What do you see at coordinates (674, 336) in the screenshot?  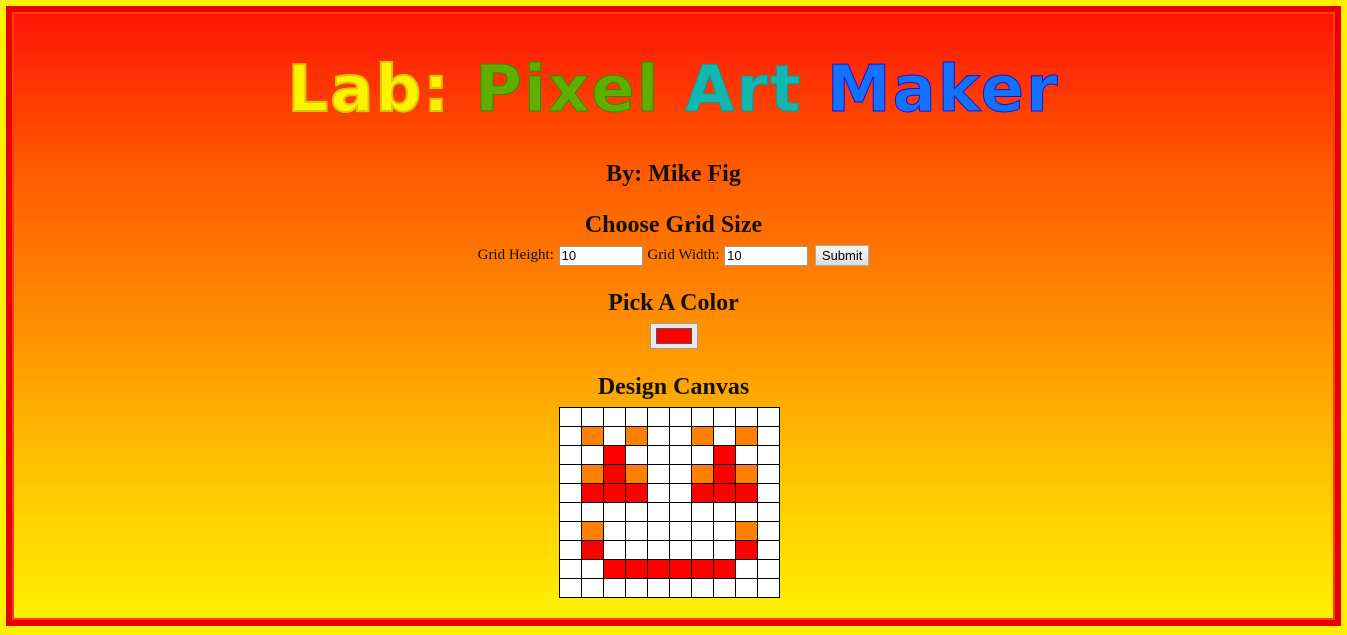 I see `color-picker-input` at bounding box center [674, 336].